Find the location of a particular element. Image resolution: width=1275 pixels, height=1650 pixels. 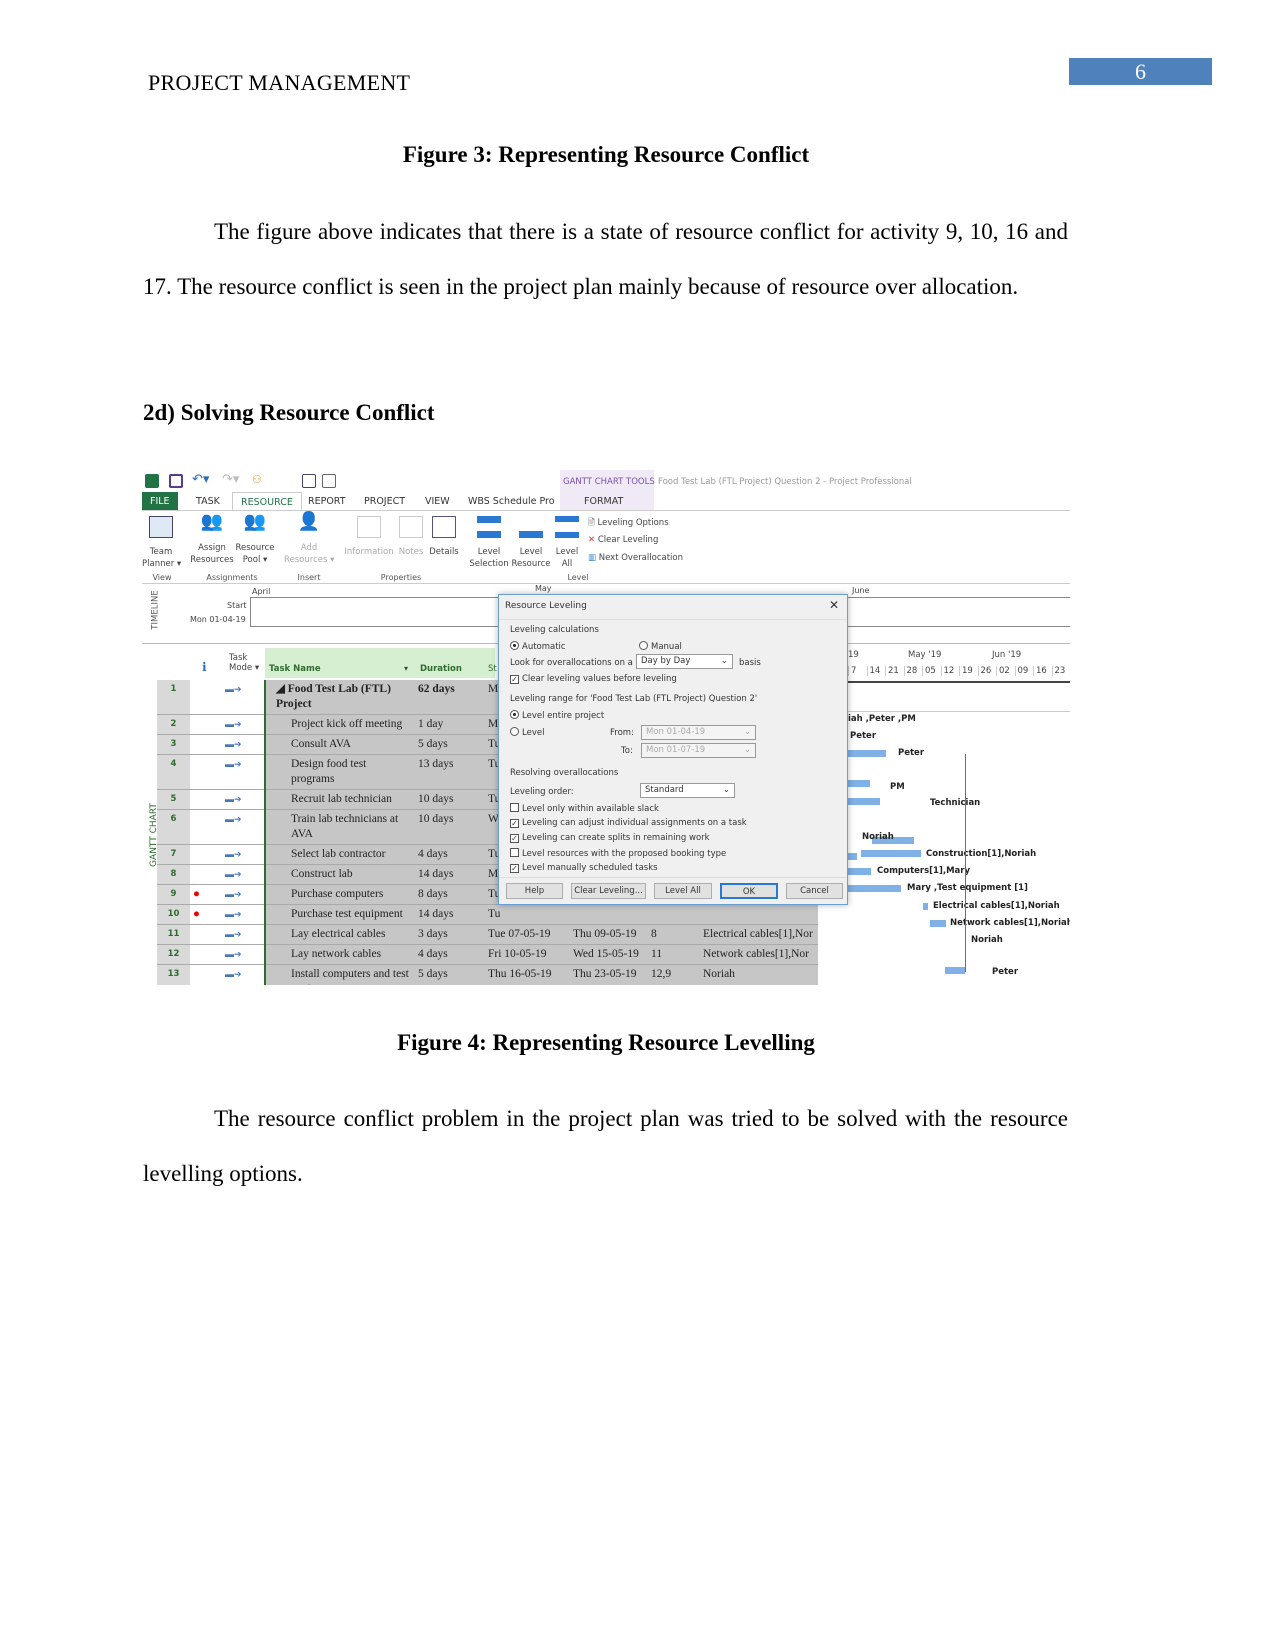

task-predecessors: 8 is located at coordinates (674, 934).